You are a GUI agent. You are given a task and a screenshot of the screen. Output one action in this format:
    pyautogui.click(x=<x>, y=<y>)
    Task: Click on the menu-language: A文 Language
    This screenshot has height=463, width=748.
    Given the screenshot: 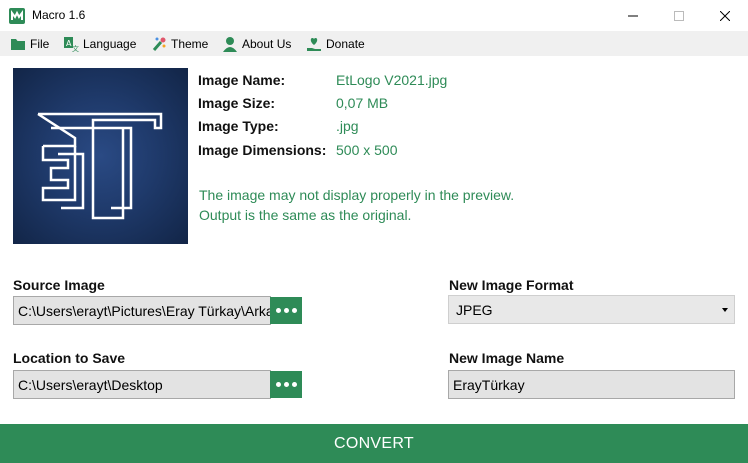 What is the action you would take?
    pyautogui.click(x=99, y=43)
    